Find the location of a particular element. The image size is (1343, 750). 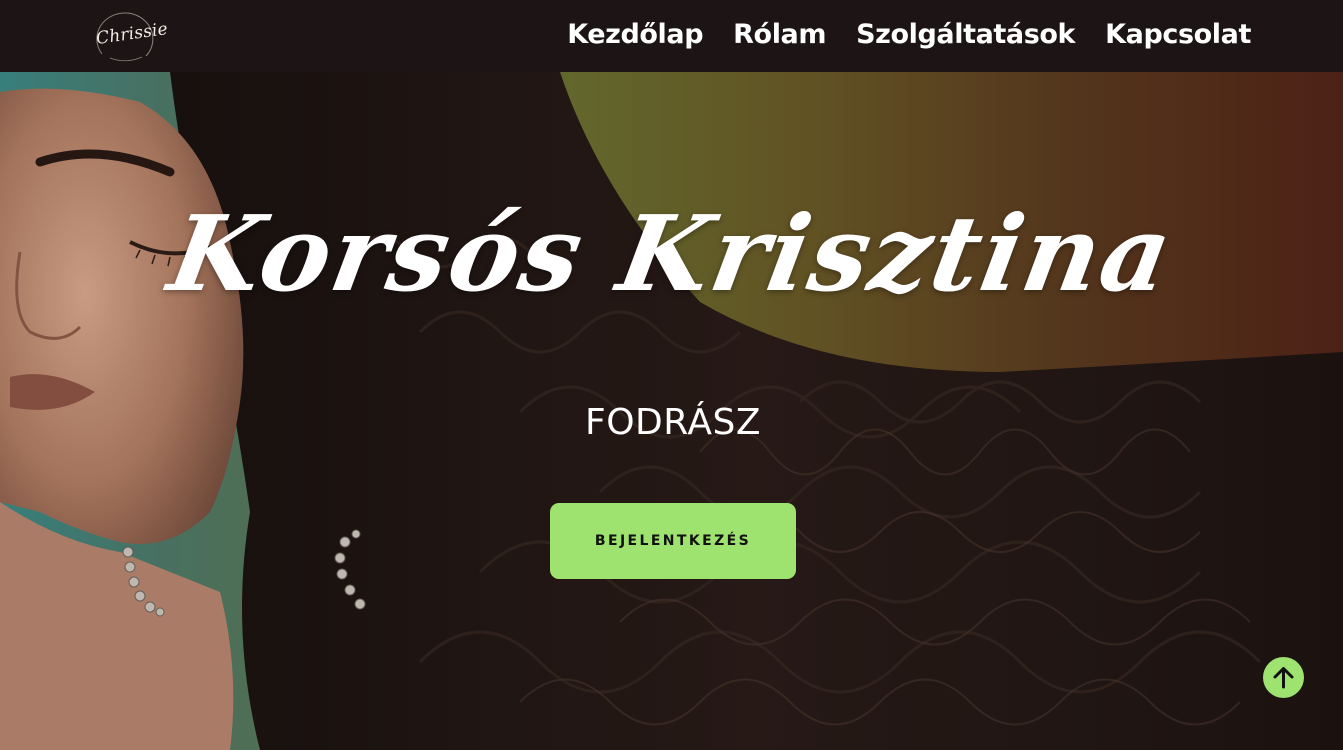

scroll-to-top-button is located at coordinates (1283, 677).